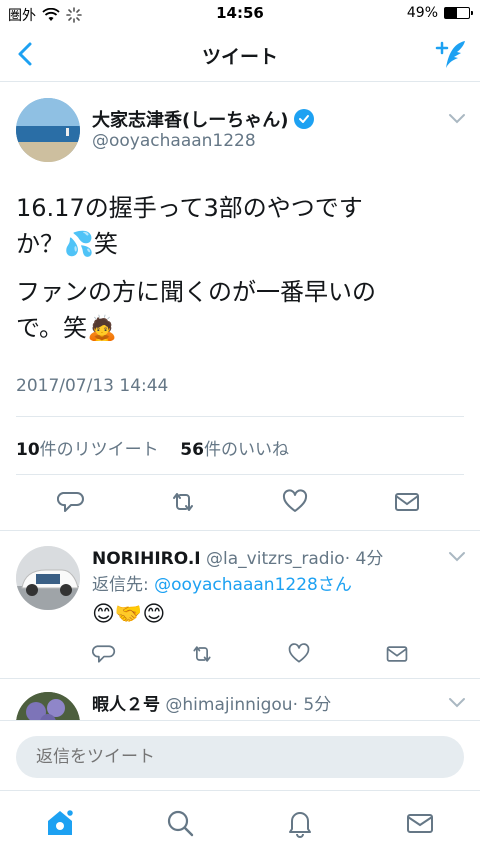 This screenshot has width=480, height=854. What do you see at coordinates (146, 559) in the screenshot?
I see `reply-author-name: NORIHIRO.I` at bounding box center [146, 559].